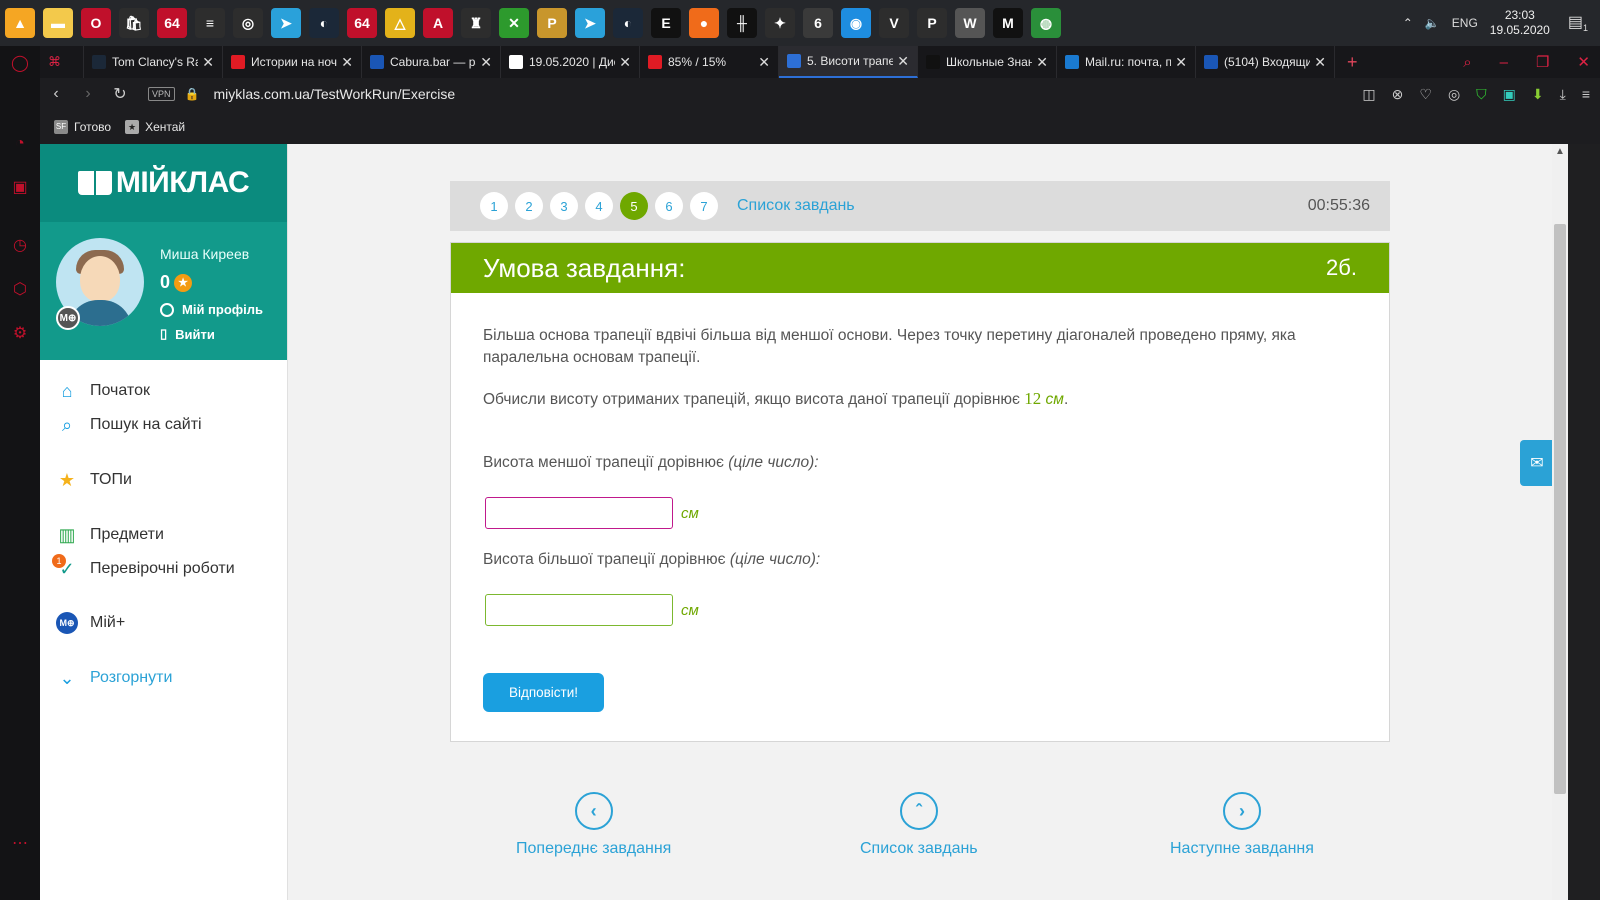 This screenshot has width=1600, height=900. I want to click on tab-3: Cabura.bar — ра ✕, so click(431, 62).